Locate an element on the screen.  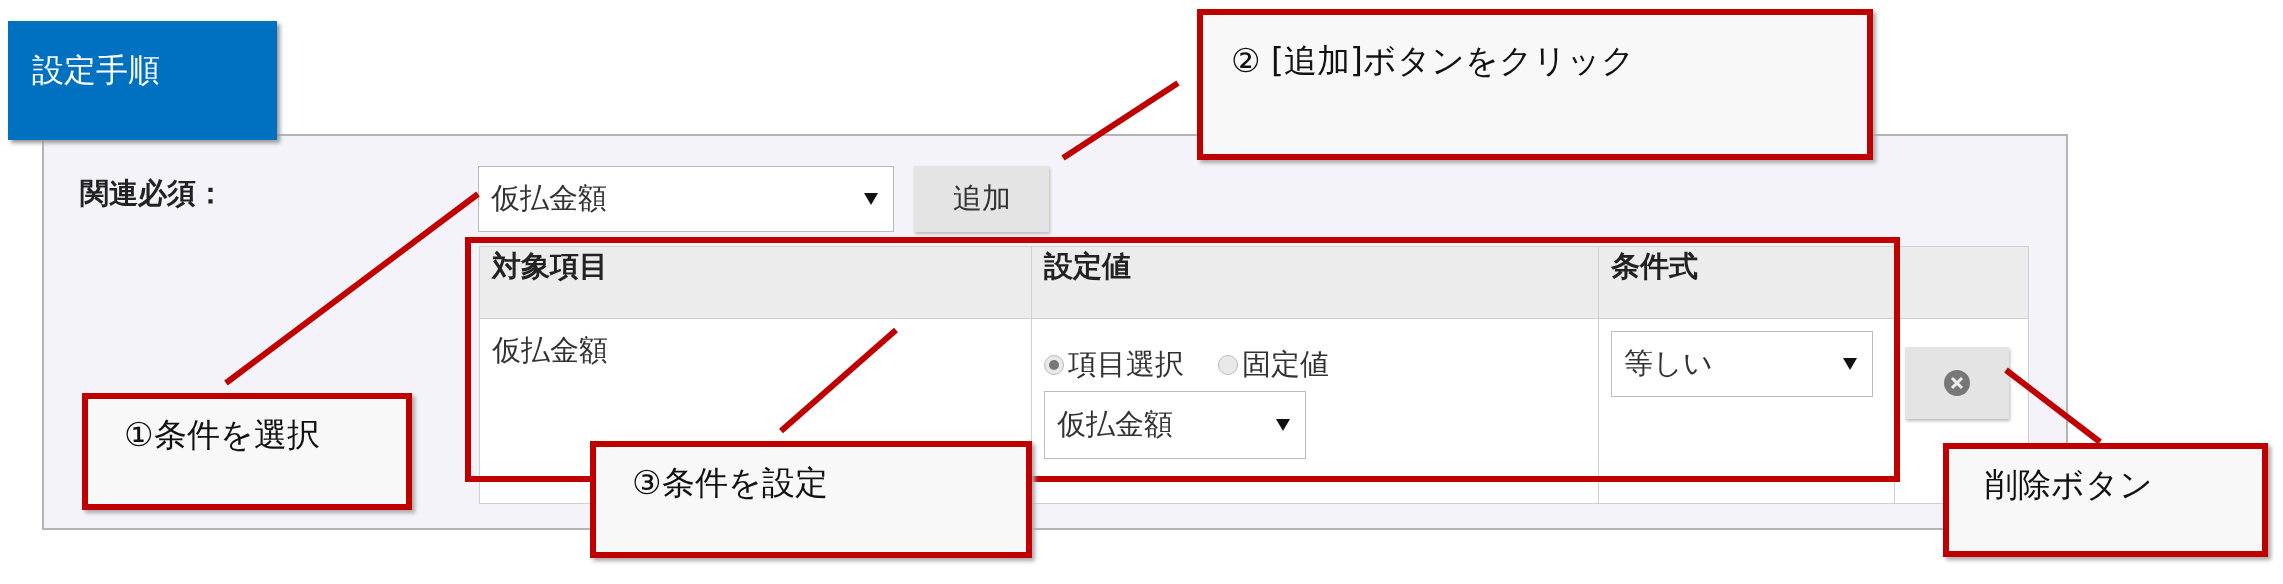
add-button: 追加 is located at coordinates (981, 199).